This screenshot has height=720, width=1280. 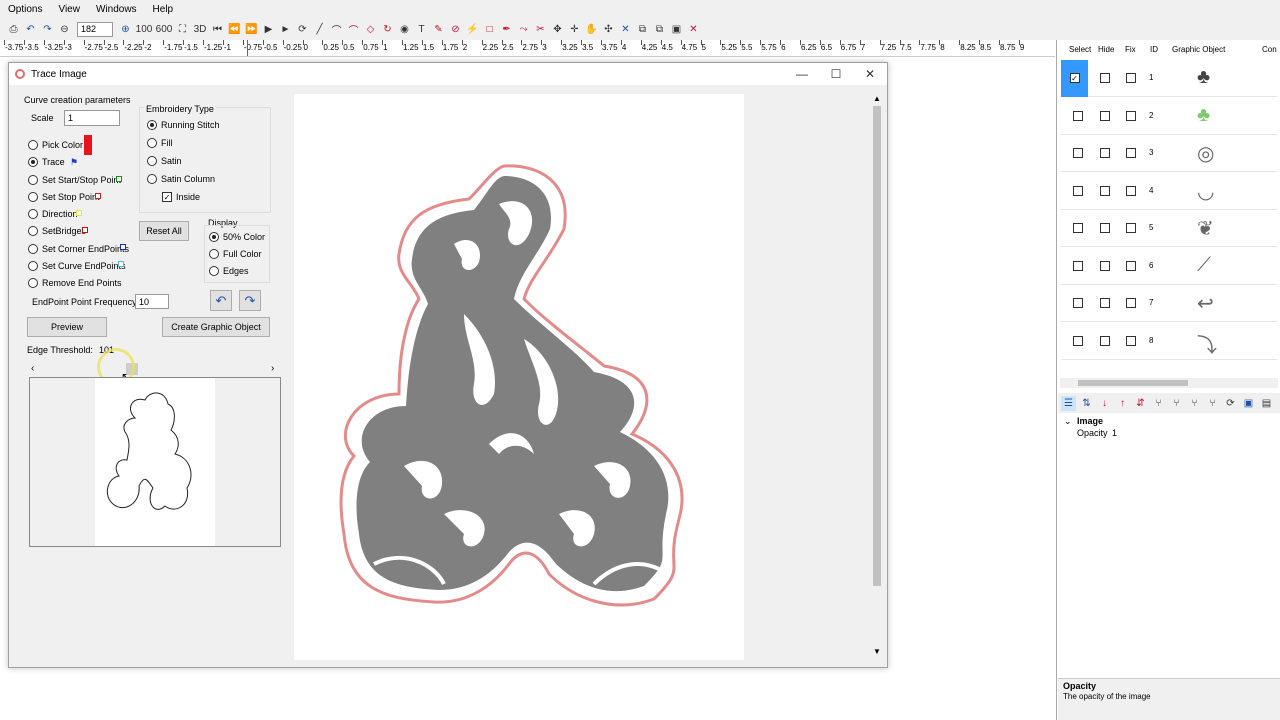 I want to click on pen-icon: ✒, so click(x=506, y=29).